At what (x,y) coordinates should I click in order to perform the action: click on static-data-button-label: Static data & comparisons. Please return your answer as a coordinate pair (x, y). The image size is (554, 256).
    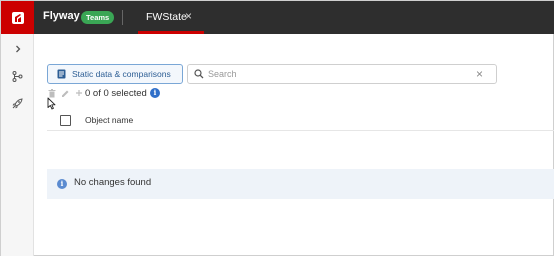
    Looking at the image, I should click on (121, 74).